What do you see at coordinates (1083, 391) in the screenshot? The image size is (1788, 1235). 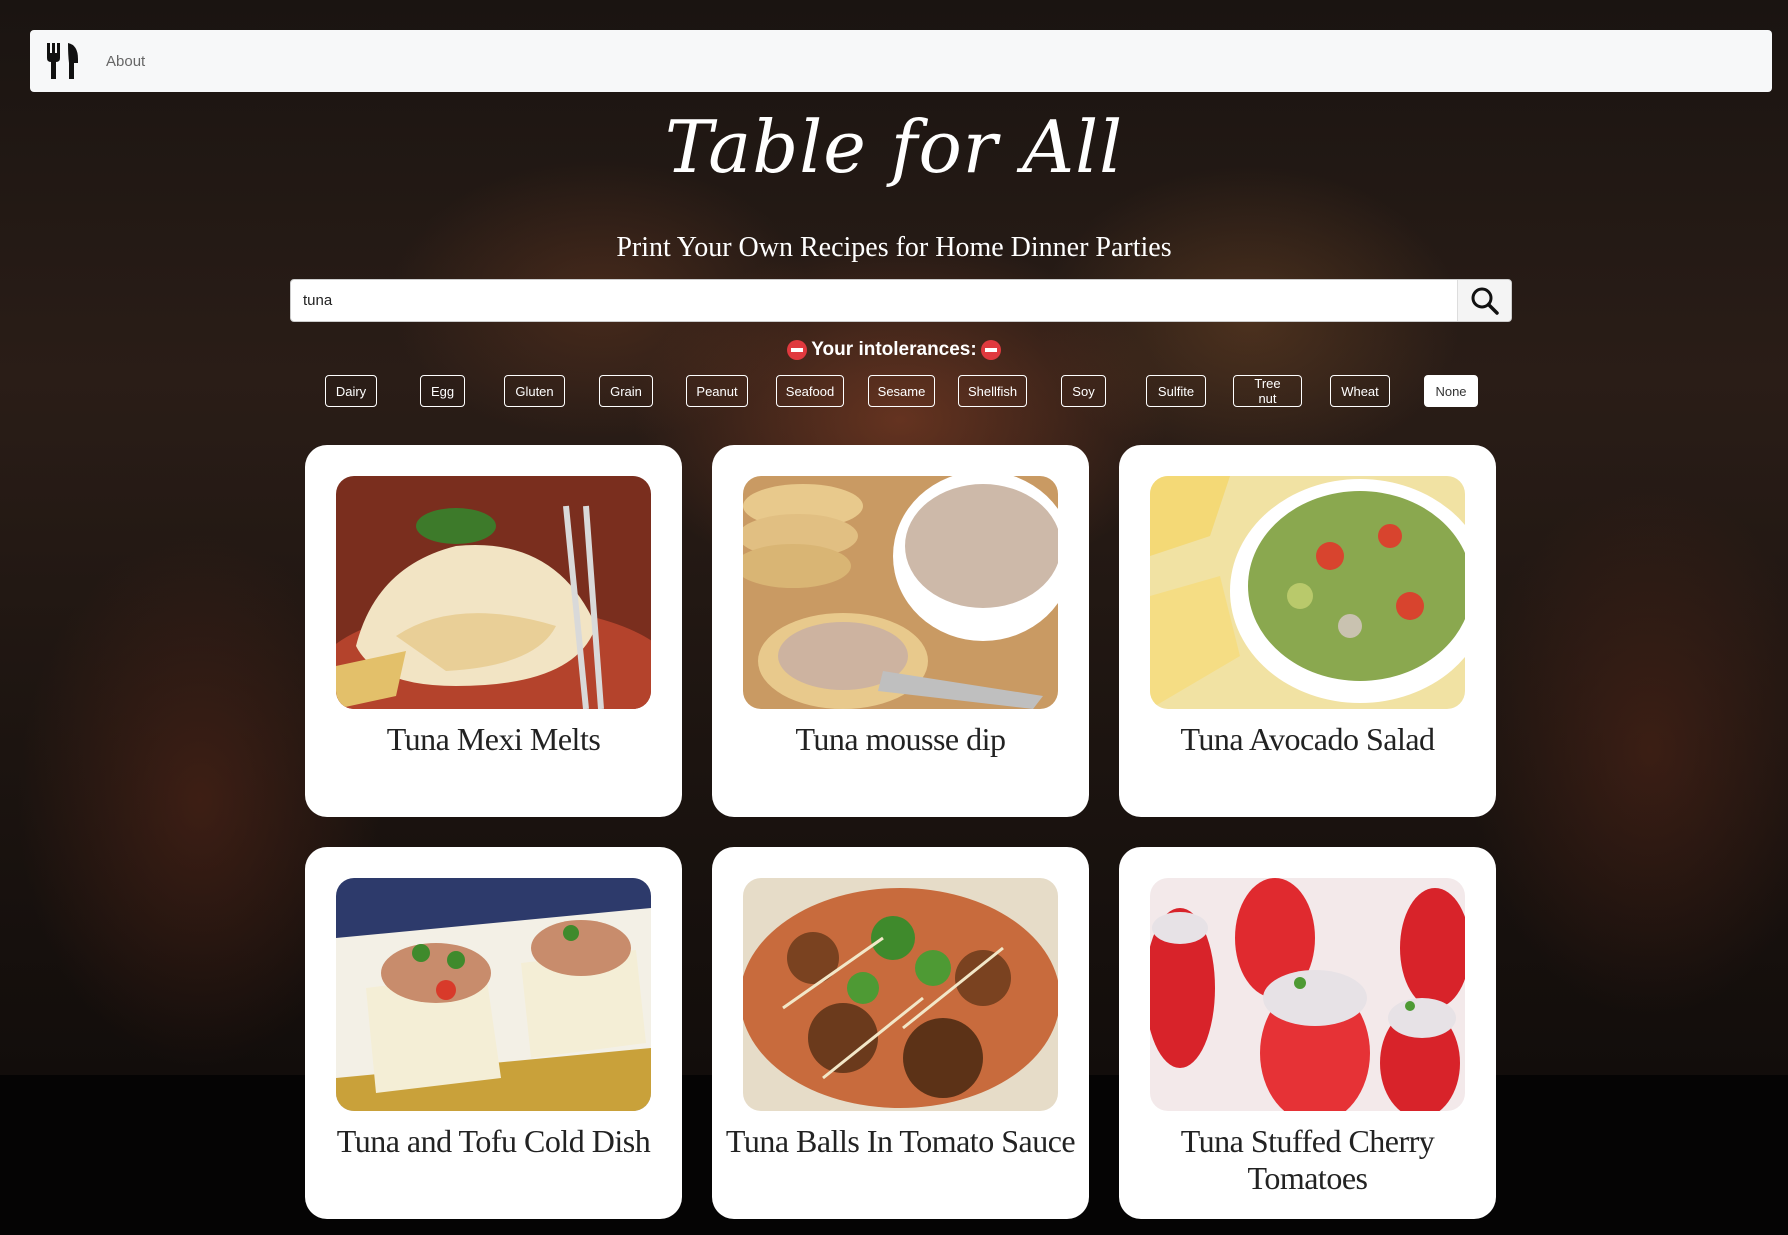 I see `chip-soy: Soy` at bounding box center [1083, 391].